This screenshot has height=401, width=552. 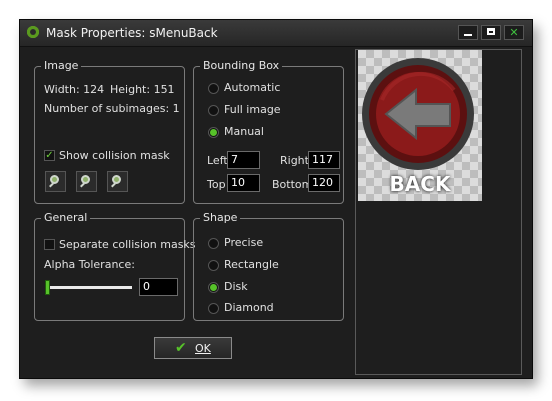 What do you see at coordinates (243, 242) in the screenshot?
I see `radio-precise-label: Precise` at bounding box center [243, 242].